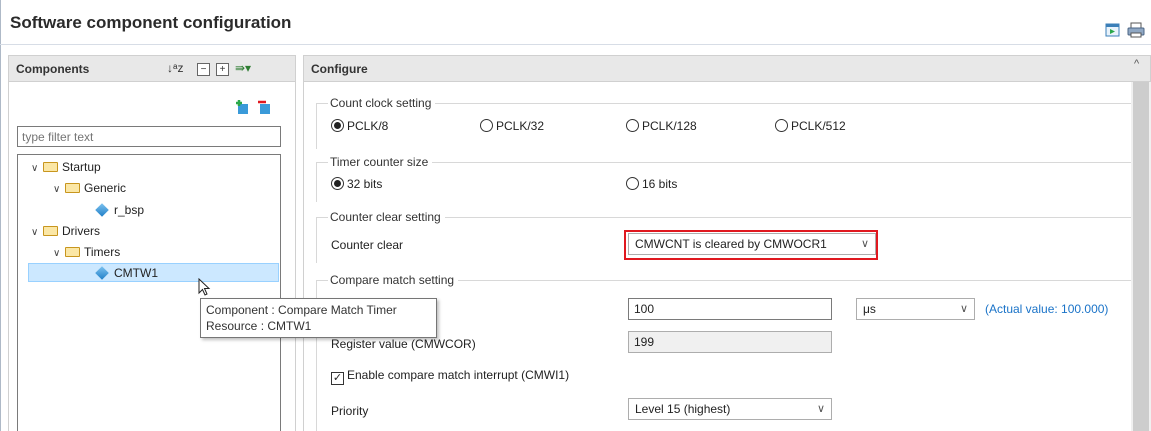 This screenshot has width=1151, height=431. Describe the element at coordinates (222, 69) in the screenshot. I see `expand-all-icon: +` at that location.